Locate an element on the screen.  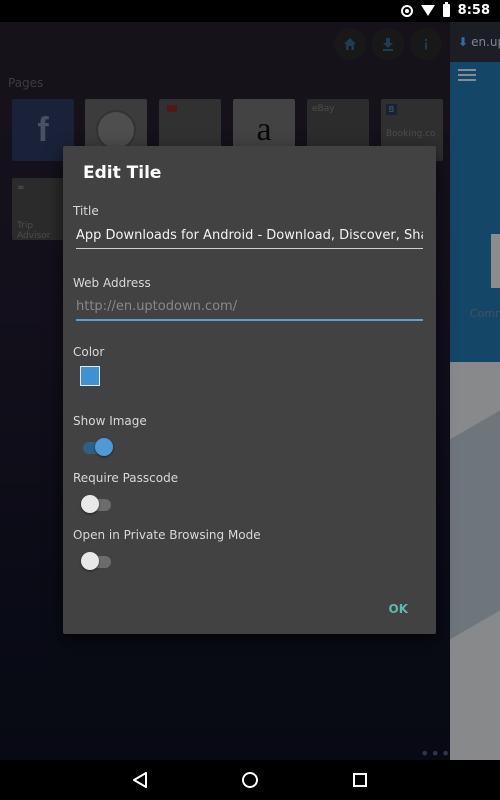
recents-button is located at coordinates (360, 780).